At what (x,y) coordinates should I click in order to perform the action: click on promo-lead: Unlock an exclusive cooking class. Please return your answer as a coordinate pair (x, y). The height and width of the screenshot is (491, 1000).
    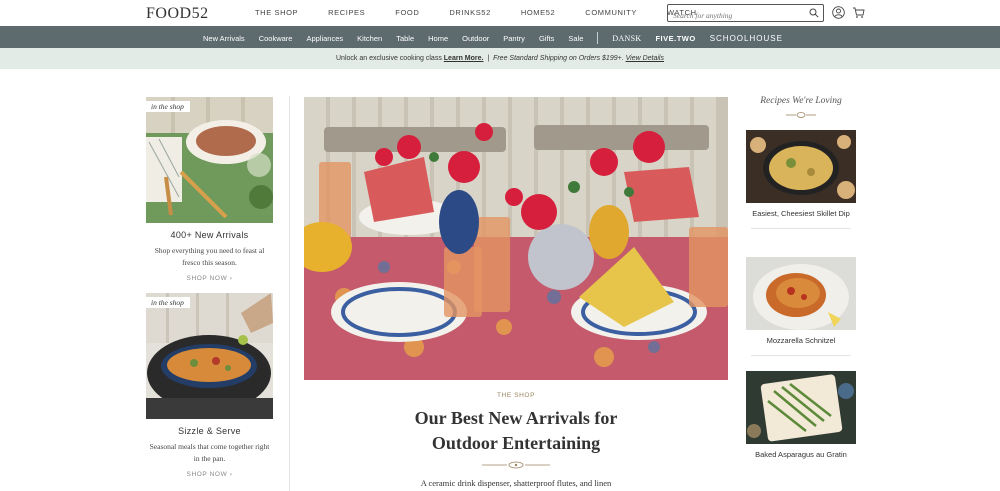
    Looking at the image, I should click on (389, 58).